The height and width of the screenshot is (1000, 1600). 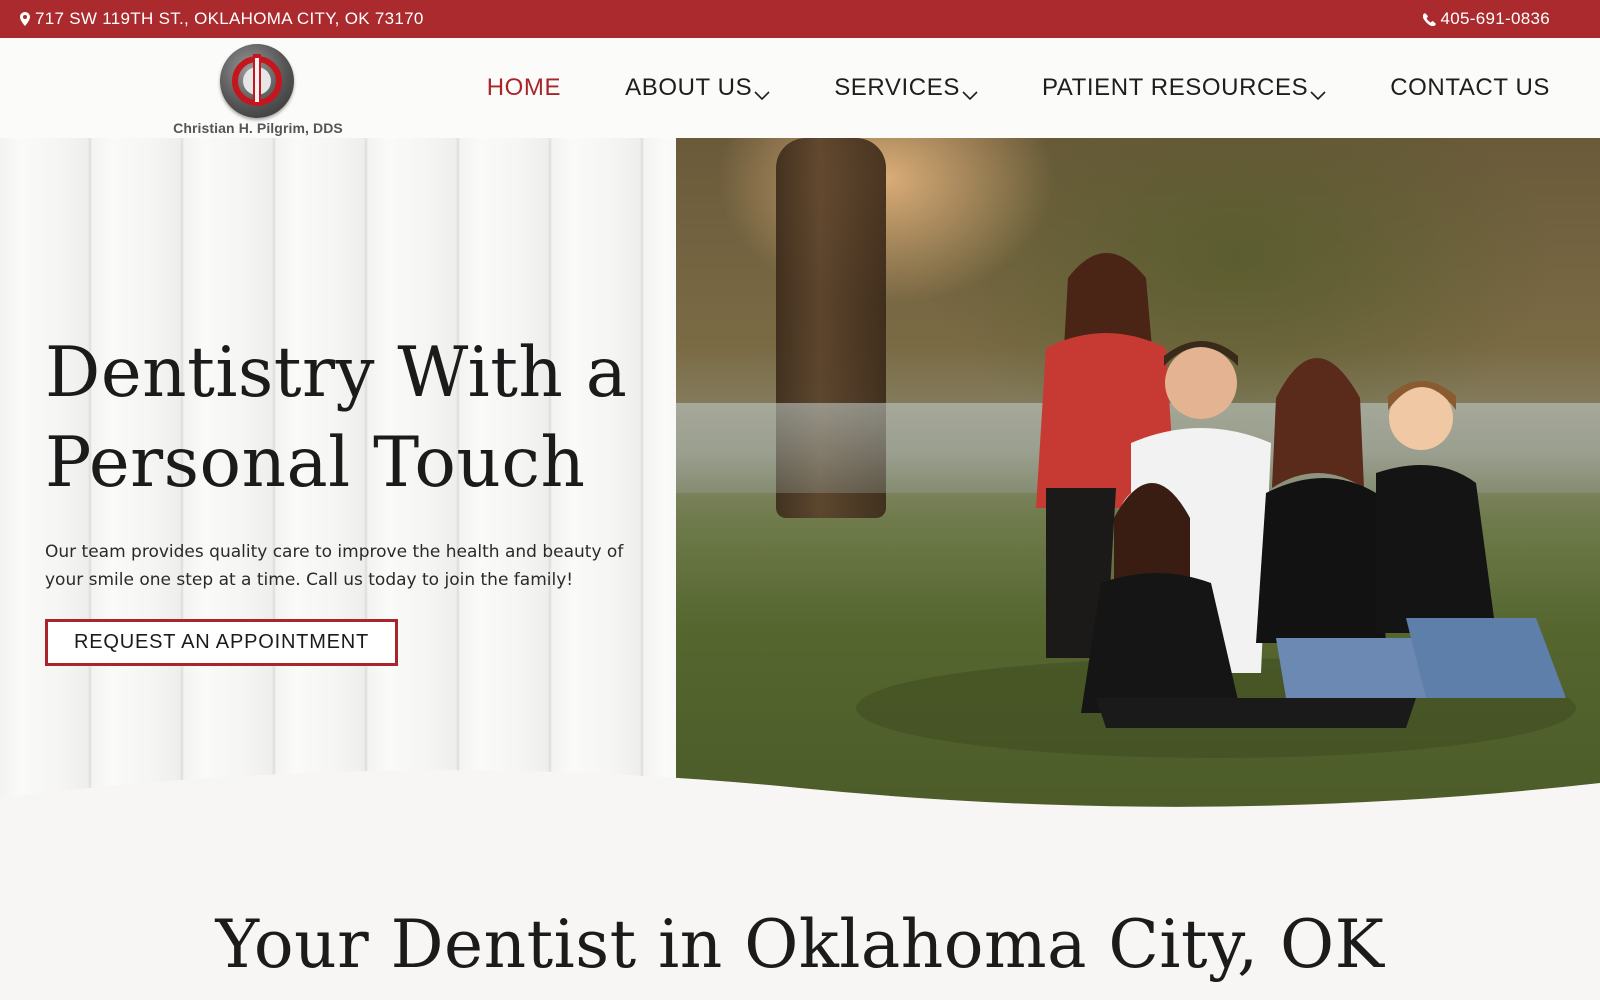 I want to click on hero-title-line2: Personal Touch, so click(x=315, y=463).